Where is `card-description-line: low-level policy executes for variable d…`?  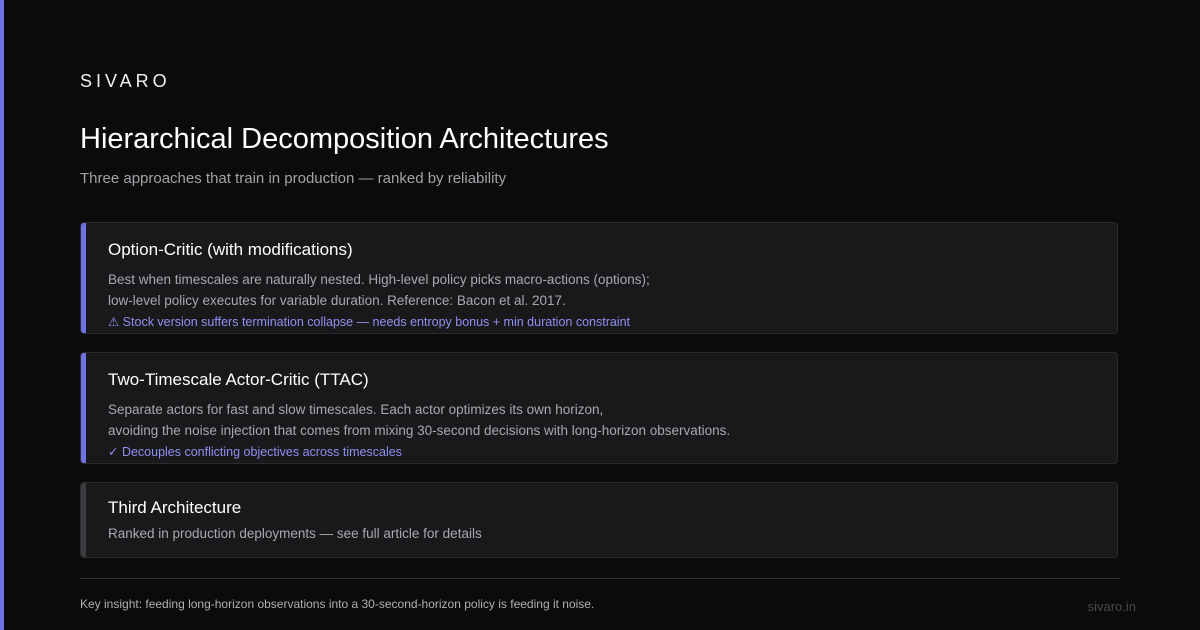 card-description-line: low-level policy executes for variable d… is located at coordinates (337, 300).